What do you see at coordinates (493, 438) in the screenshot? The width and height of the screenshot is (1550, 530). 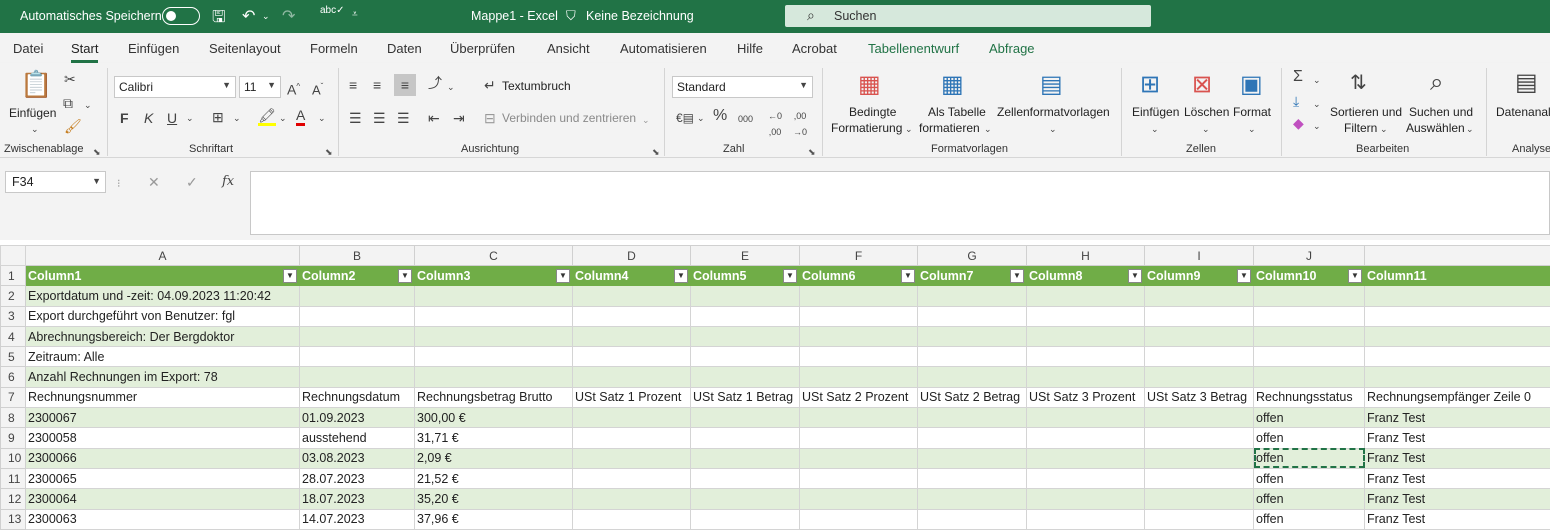 I see `cell: 31,71 €` at bounding box center [493, 438].